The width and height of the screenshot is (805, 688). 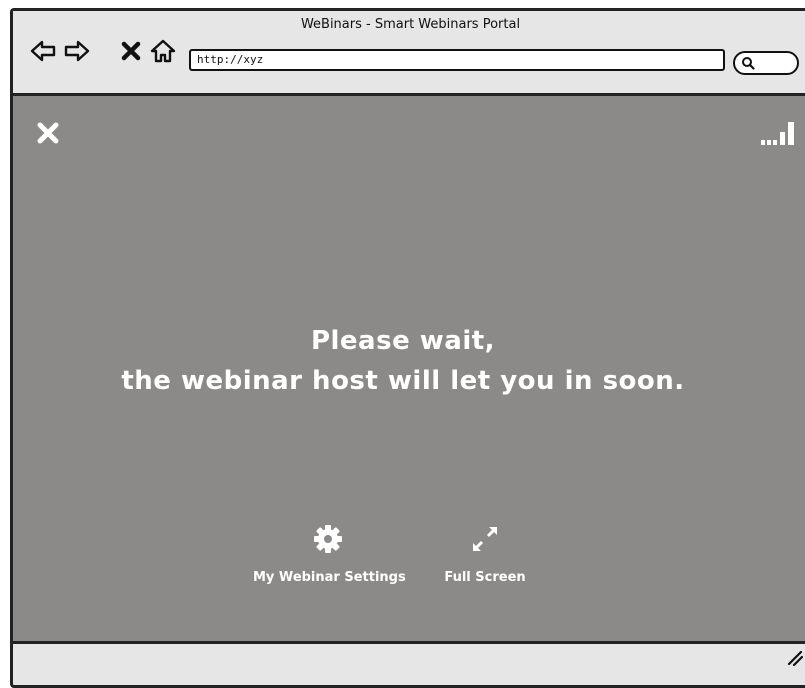 What do you see at coordinates (403, 341) in the screenshot?
I see `waiting-message-line1: Please wait,` at bounding box center [403, 341].